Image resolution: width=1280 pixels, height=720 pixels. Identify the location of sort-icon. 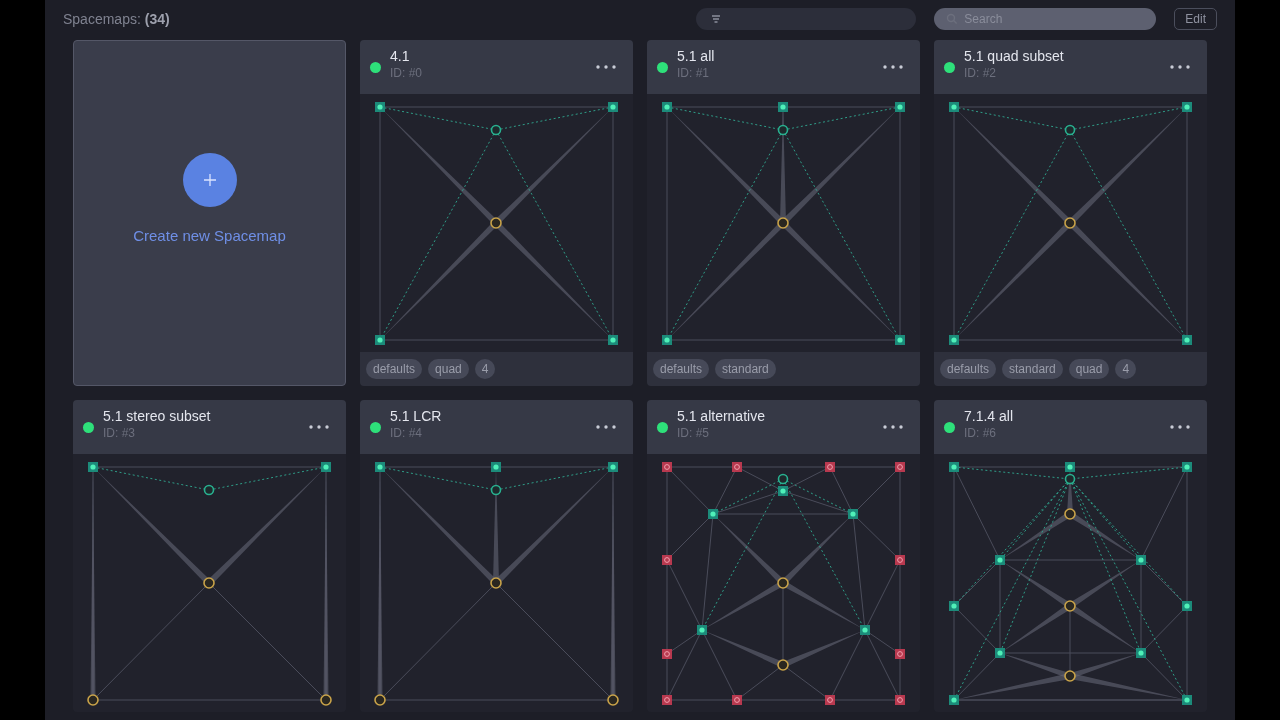
(716, 19).